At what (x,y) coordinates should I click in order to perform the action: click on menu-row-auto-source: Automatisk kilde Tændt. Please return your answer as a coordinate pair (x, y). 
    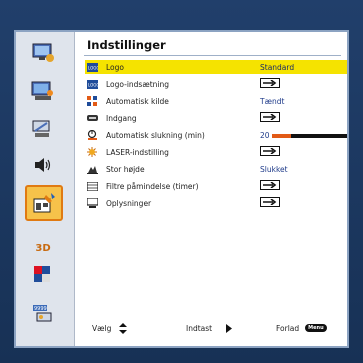
    Looking at the image, I should click on (216, 101).